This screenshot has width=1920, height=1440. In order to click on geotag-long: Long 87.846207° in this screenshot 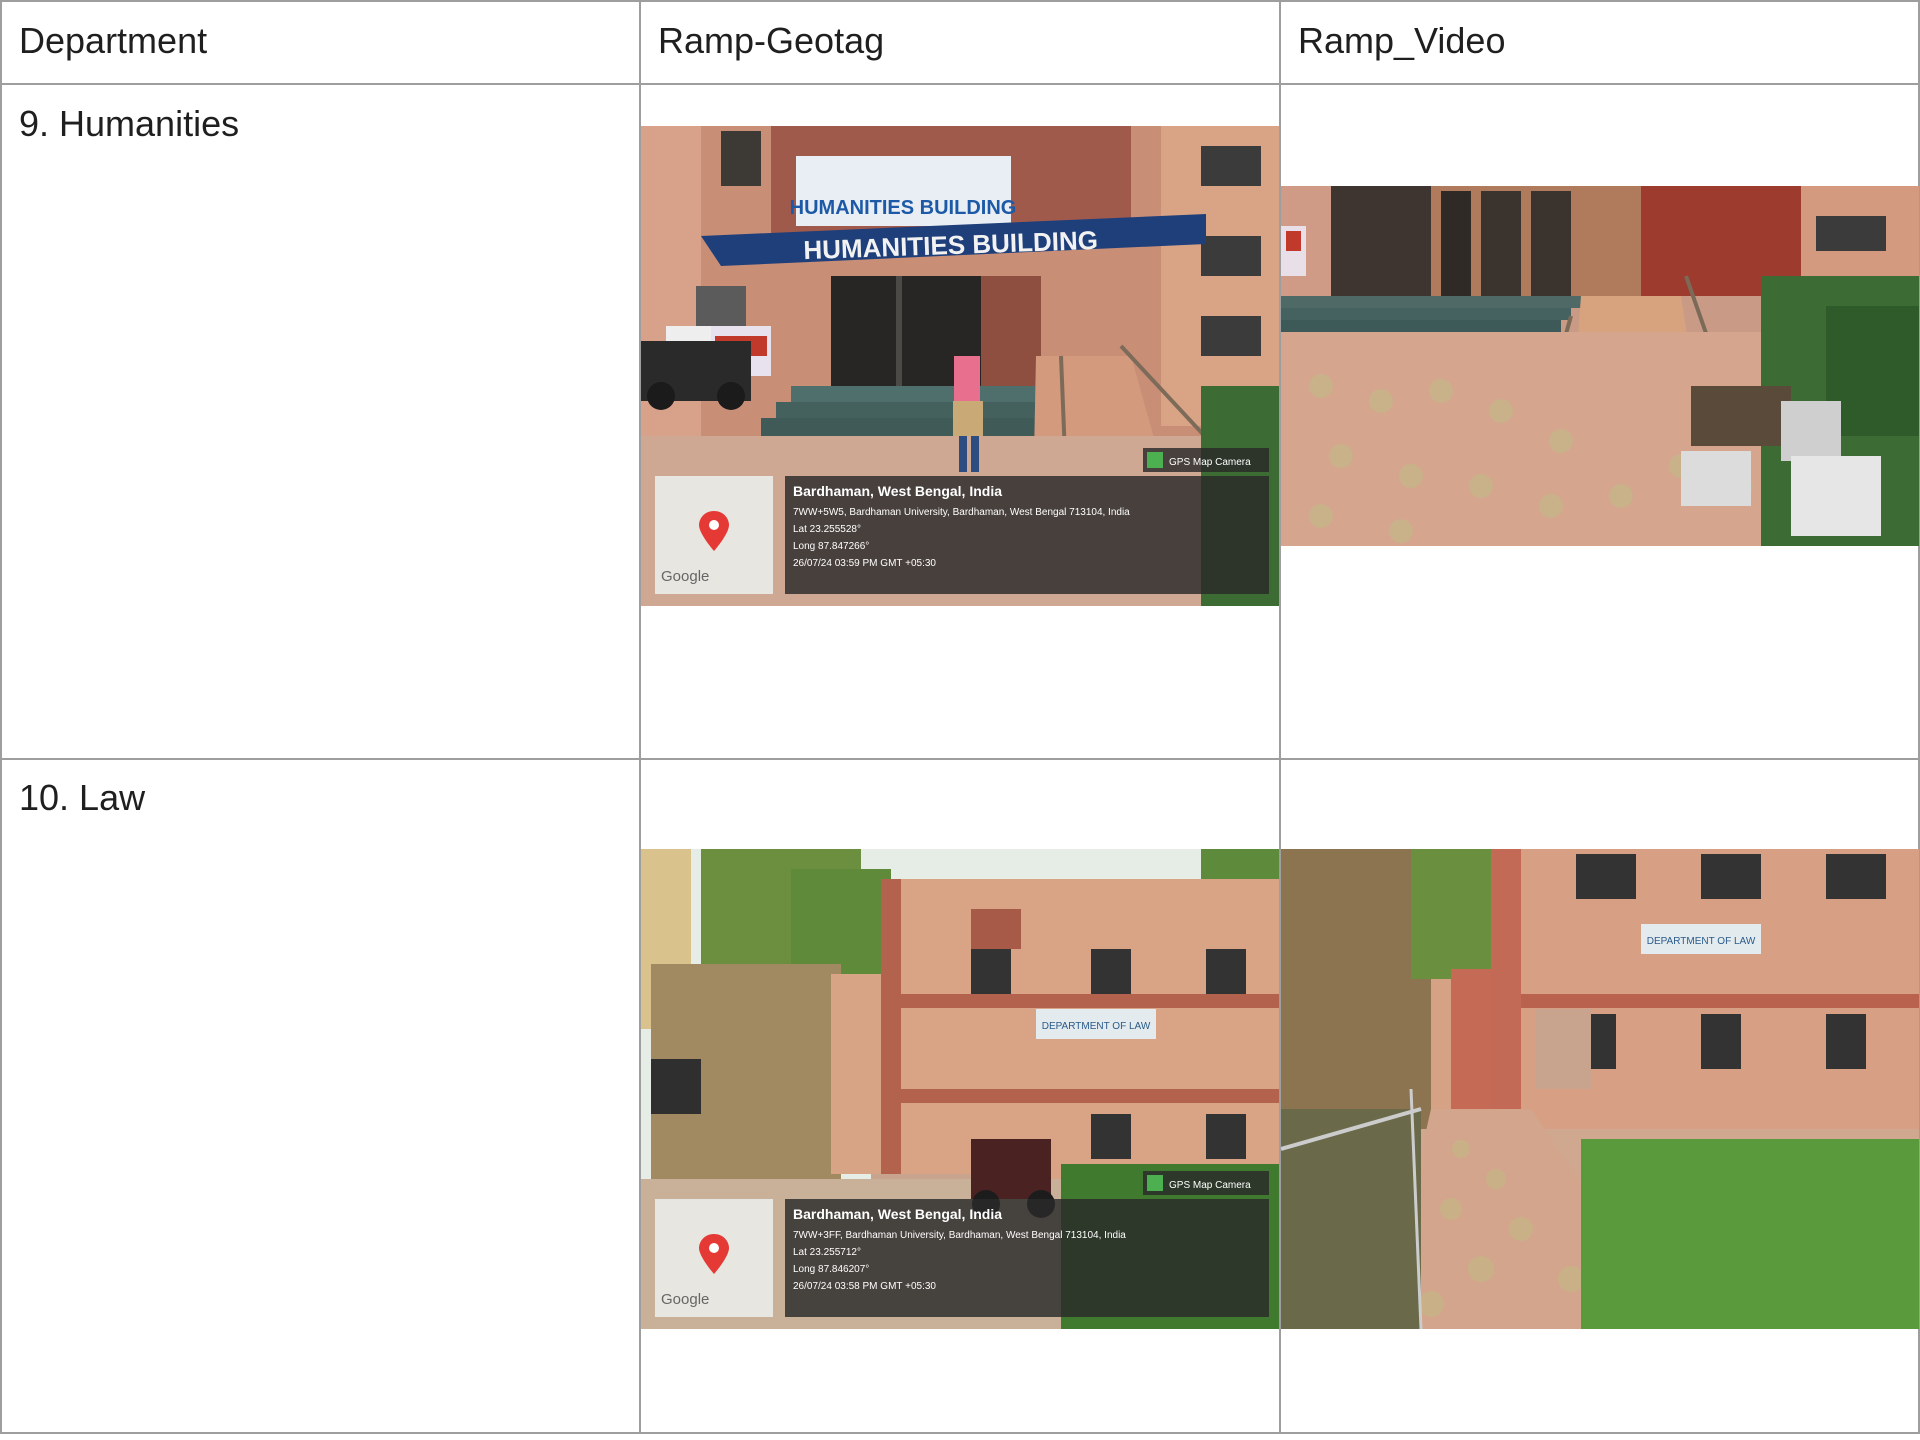, I will do `click(831, 1269)`.